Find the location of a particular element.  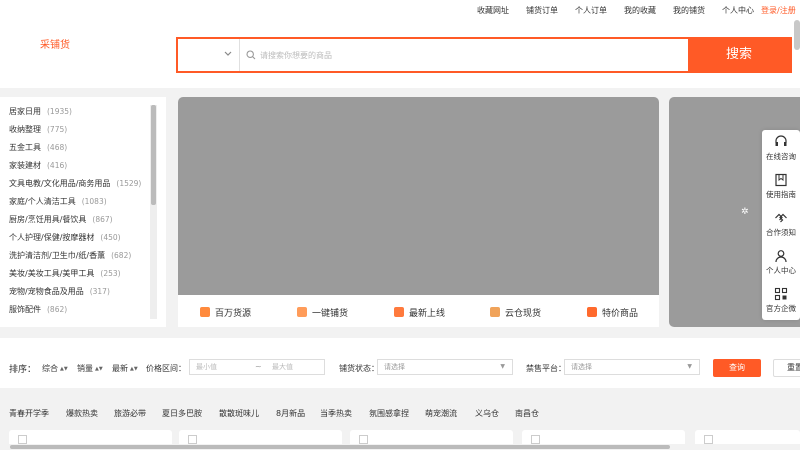

tag-item: 旅游必带 is located at coordinates (130, 413).